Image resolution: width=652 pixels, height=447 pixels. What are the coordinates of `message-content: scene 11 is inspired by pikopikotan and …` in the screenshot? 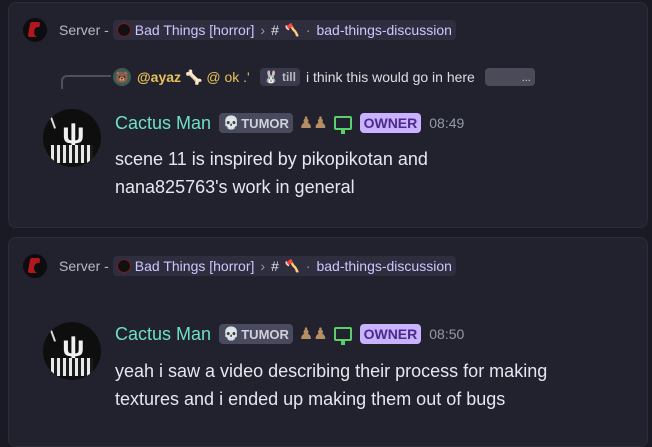 It's located at (271, 173).